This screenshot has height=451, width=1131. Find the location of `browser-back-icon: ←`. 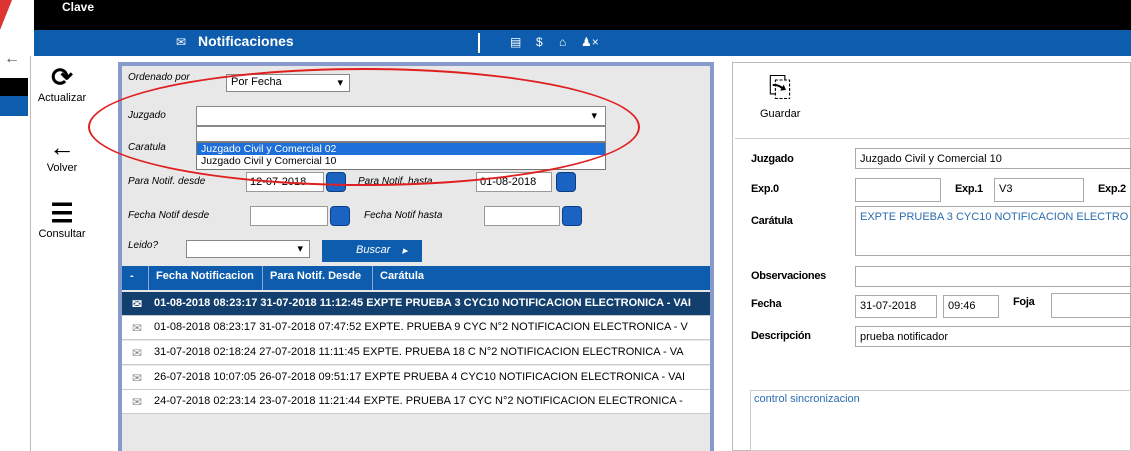

browser-back-icon: ← is located at coordinates (12, 59).